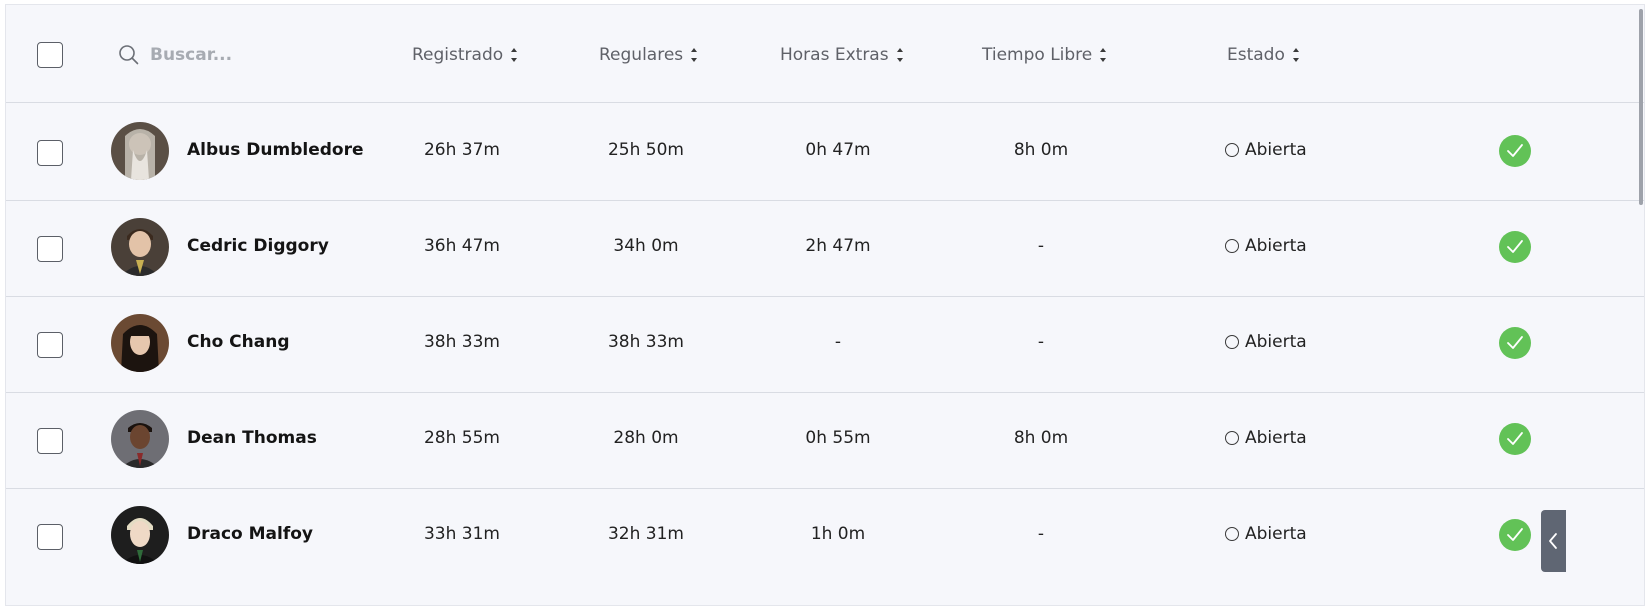 This screenshot has height=610, width=1650. What do you see at coordinates (258, 246) in the screenshot?
I see `employee-name: Cedric Diggory` at bounding box center [258, 246].